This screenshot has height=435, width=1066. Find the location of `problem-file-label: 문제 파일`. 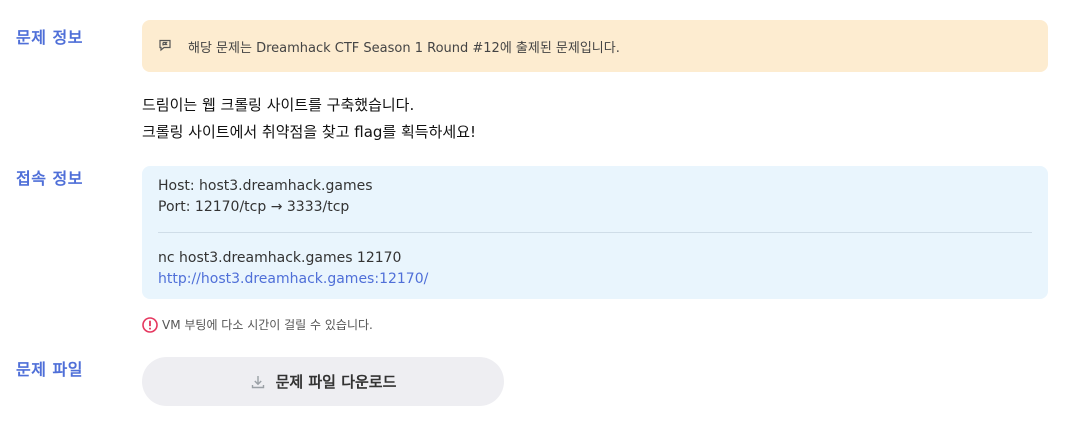

problem-file-label: 문제 파일 is located at coordinates (49, 369).